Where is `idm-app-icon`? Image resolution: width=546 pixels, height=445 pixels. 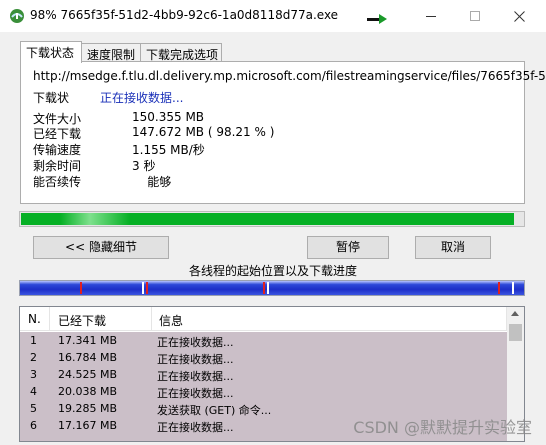 idm-app-icon is located at coordinates (17, 16).